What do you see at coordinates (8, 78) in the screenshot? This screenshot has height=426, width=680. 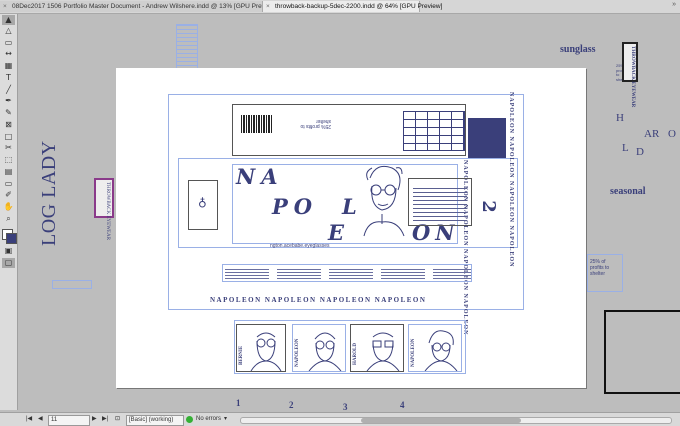 I see `type-tool-icon: T` at bounding box center [8, 78].